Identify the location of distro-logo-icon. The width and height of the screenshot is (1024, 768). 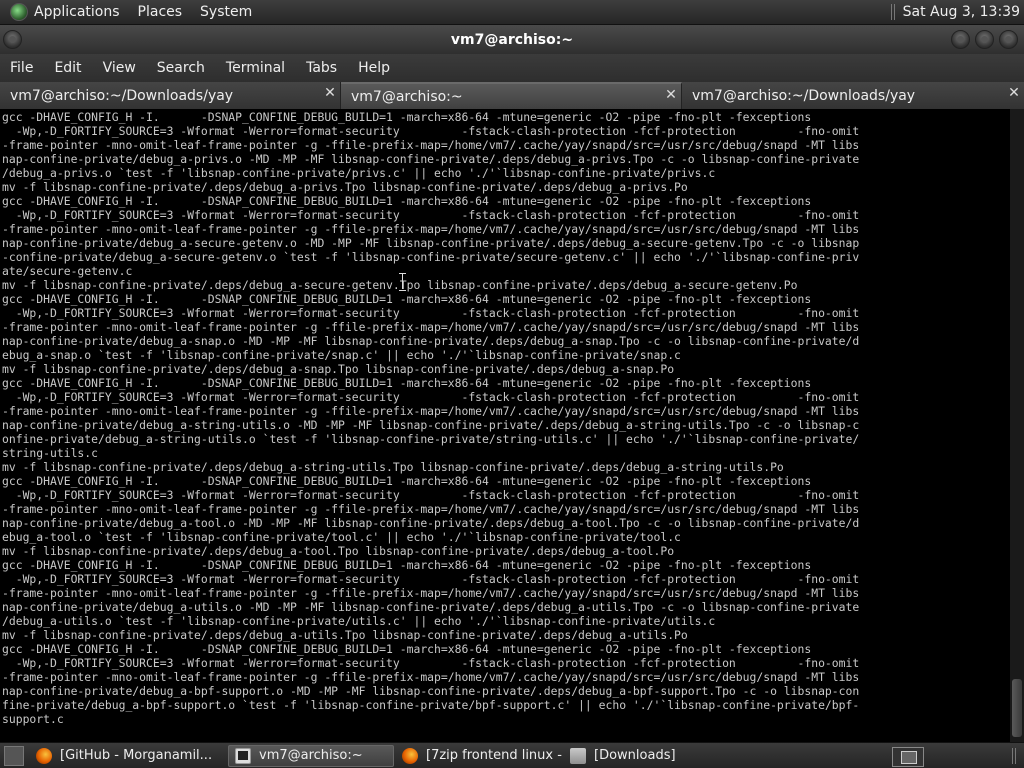
(19, 12).